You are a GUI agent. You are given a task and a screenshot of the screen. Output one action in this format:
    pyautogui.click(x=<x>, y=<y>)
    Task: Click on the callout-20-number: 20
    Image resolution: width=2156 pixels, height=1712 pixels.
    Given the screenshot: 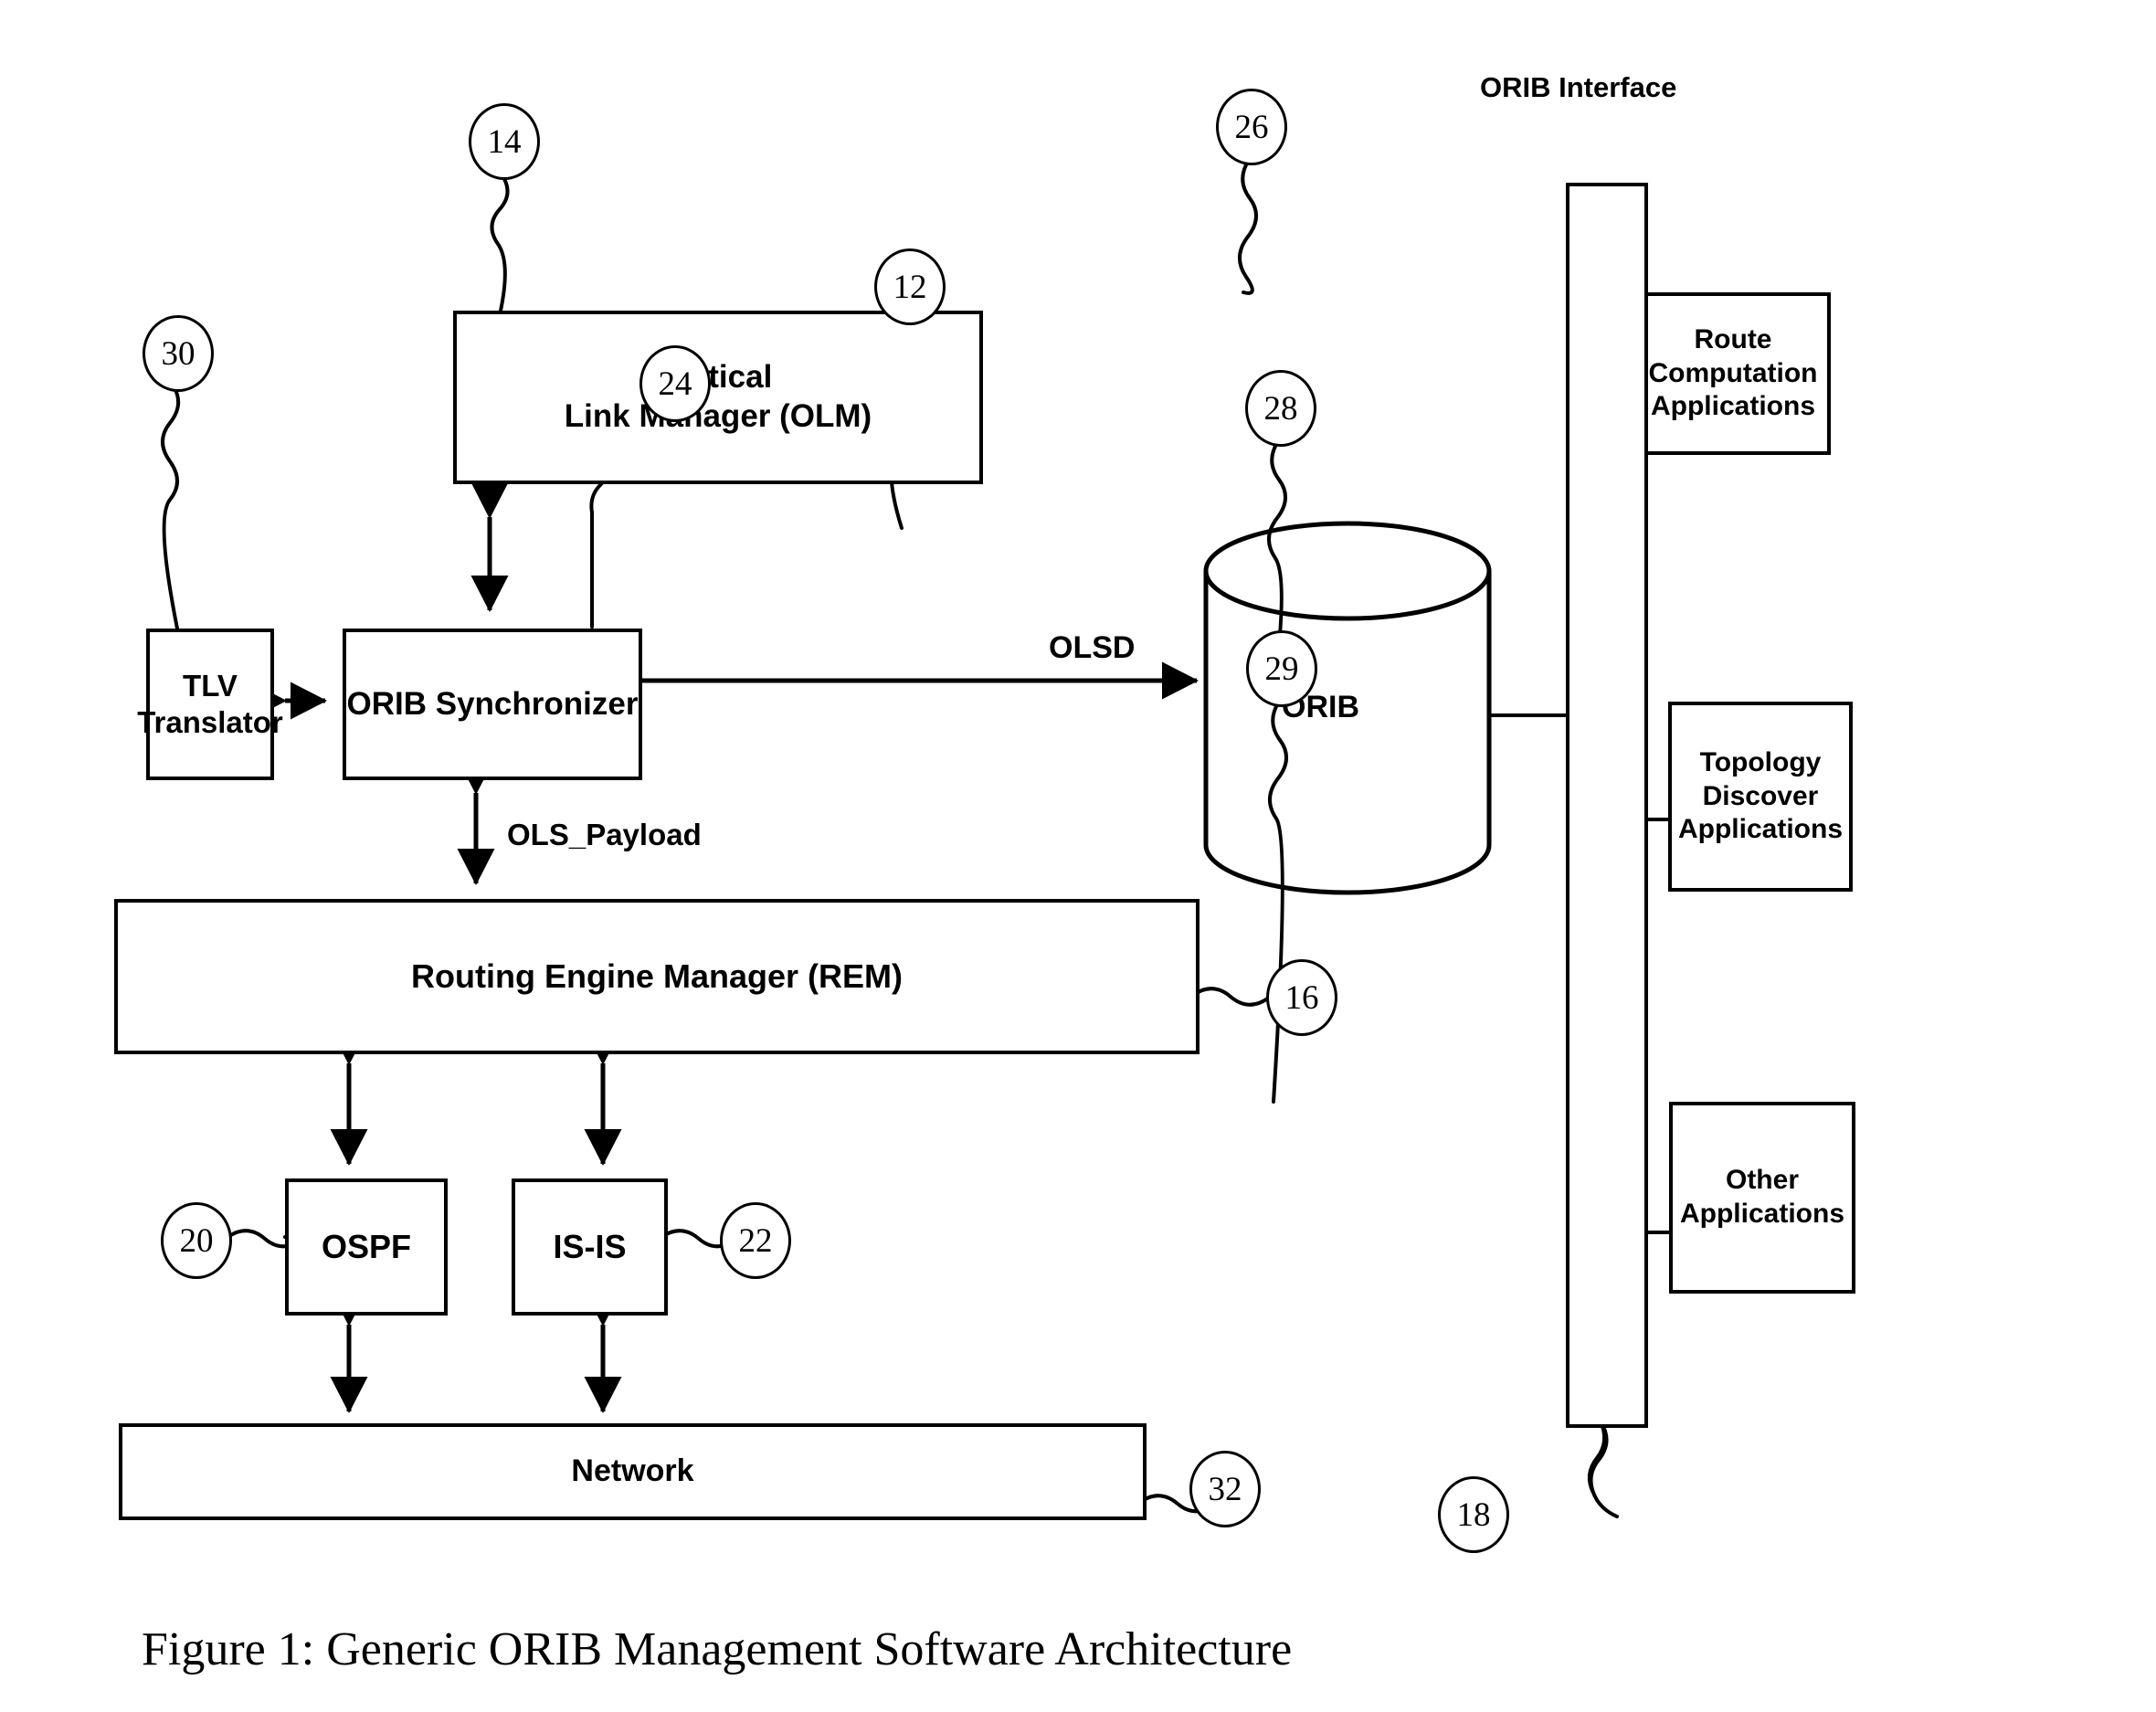 What is the action you would take?
    pyautogui.click(x=196, y=1240)
    